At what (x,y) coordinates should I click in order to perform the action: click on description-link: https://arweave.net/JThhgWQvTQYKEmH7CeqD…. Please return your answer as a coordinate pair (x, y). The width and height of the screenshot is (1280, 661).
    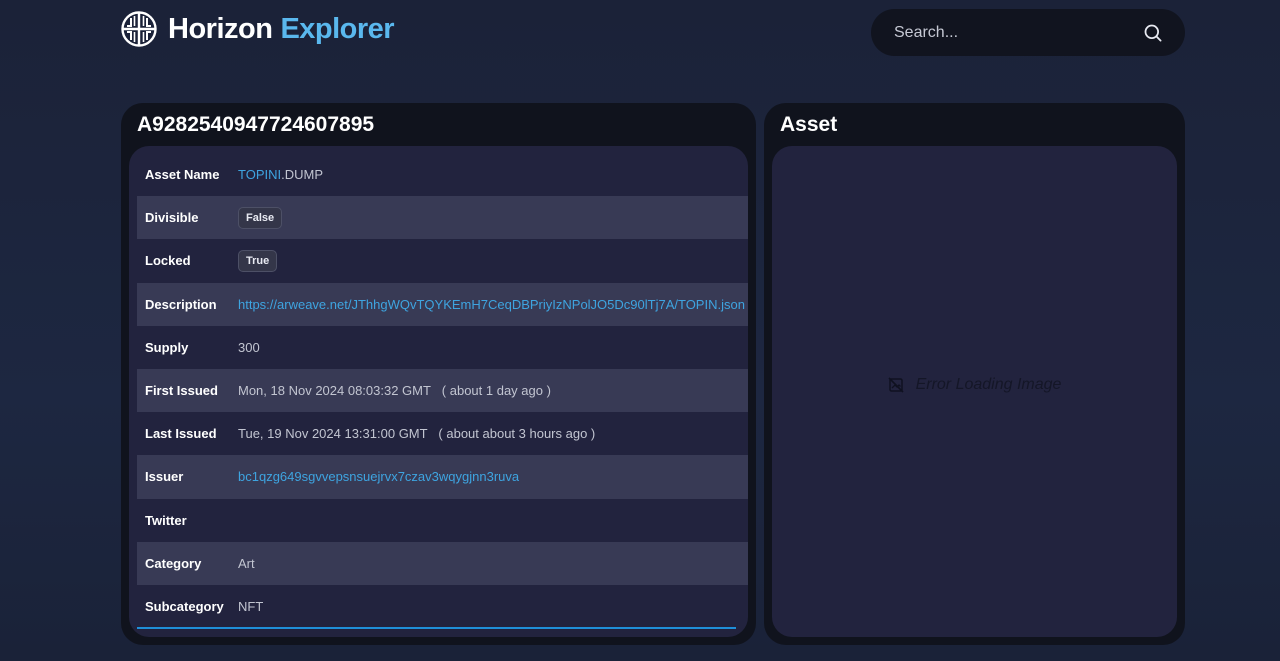
    Looking at the image, I should click on (491, 304).